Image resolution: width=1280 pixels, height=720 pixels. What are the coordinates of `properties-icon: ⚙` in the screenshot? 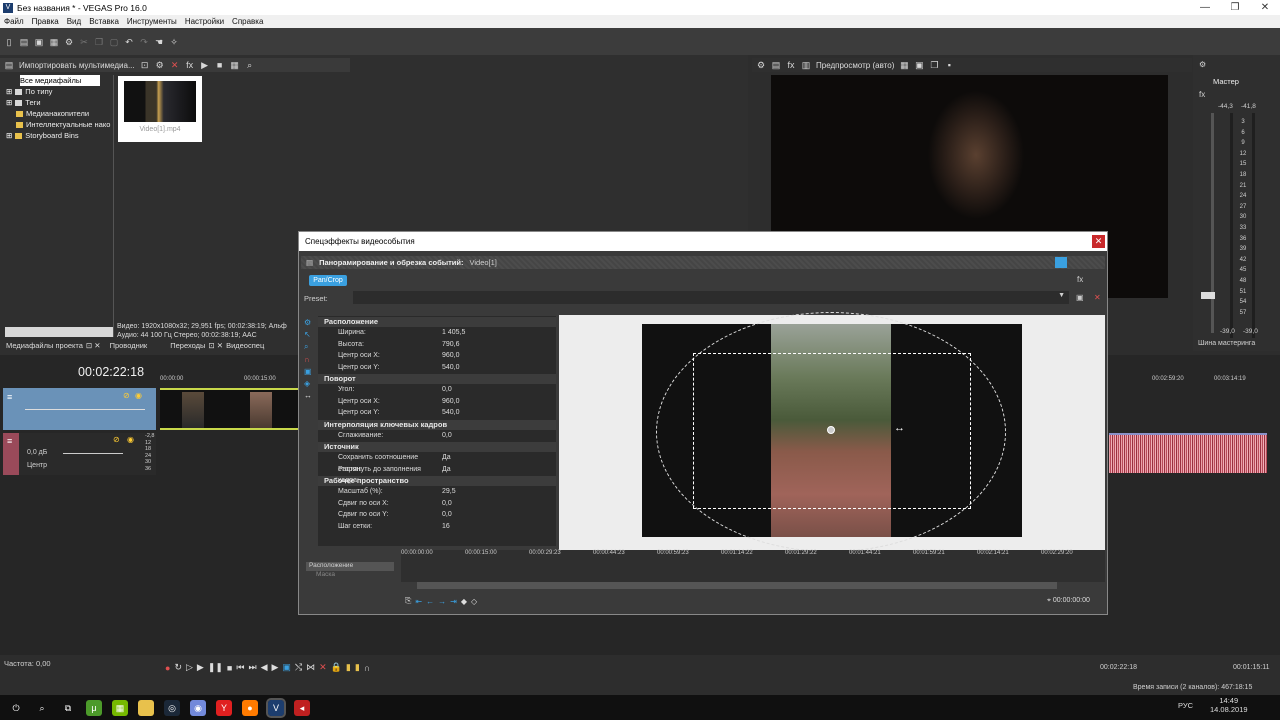 It's located at (160, 65).